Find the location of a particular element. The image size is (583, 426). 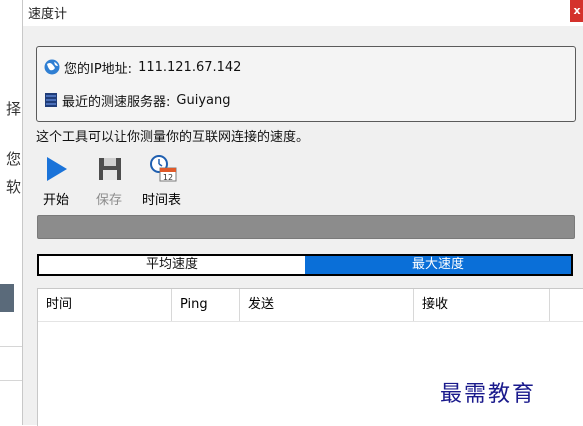

progress-bar is located at coordinates (306, 227).